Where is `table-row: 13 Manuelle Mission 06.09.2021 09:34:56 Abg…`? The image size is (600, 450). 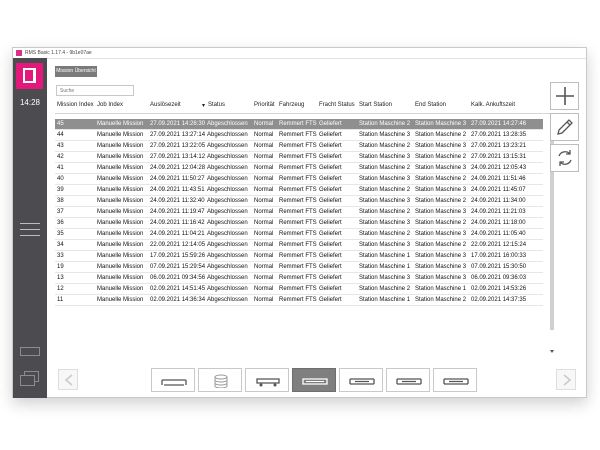
table-row: 13 Manuelle Mission 06.09.2021 09:34:56 Abg… is located at coordinates (299, 278).